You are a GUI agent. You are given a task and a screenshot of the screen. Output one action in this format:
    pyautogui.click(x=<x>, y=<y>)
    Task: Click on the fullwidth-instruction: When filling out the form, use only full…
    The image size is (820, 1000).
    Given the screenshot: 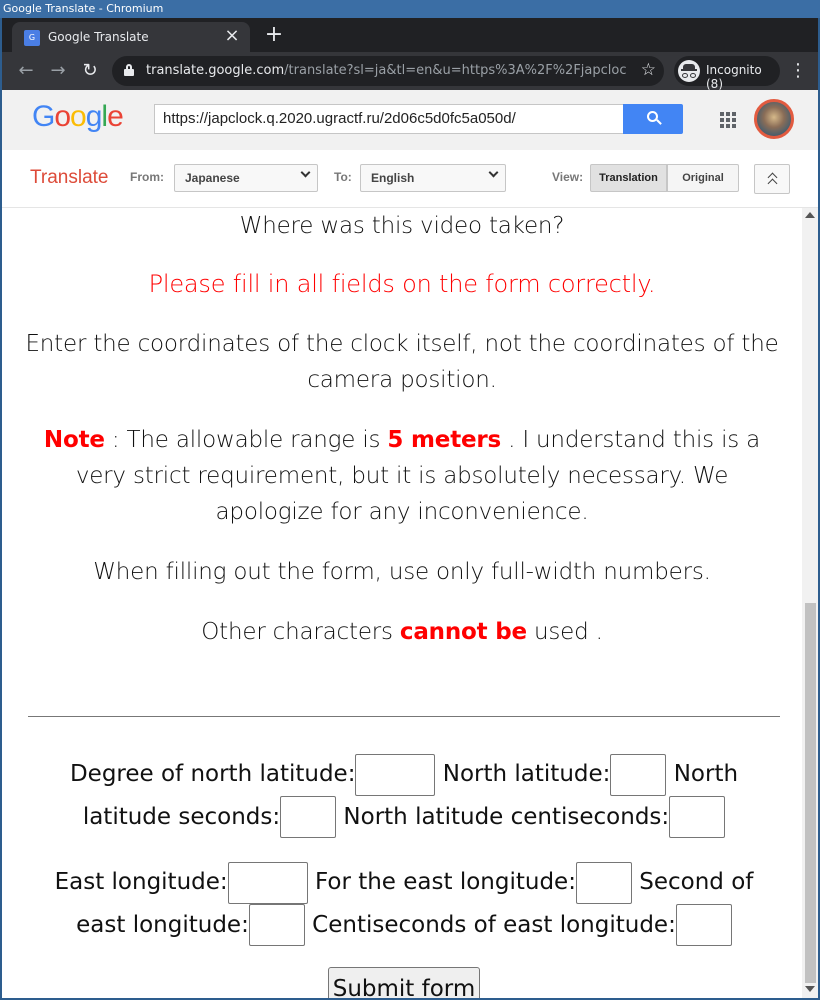 What is the action you would take?
    pyautogui.click(x=402, y=572)
    